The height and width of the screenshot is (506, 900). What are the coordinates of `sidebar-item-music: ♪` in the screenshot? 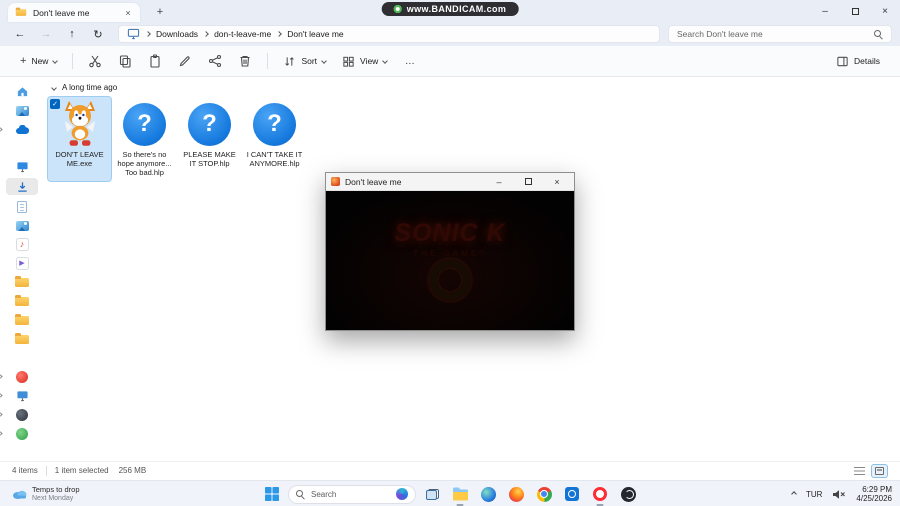 It's located at (22, 244).